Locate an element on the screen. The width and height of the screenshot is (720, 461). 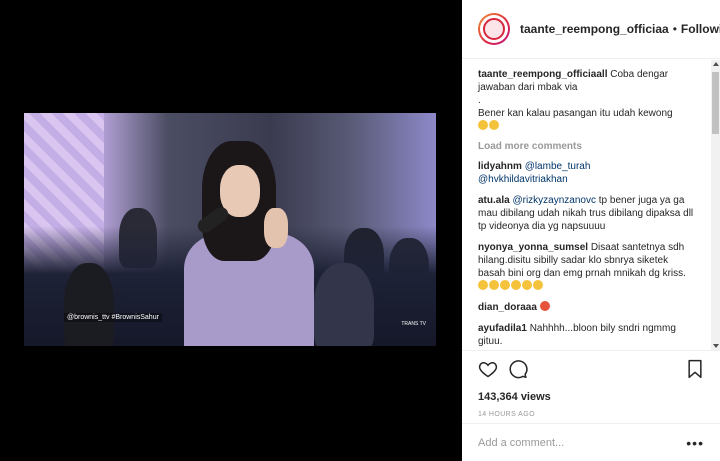
singer-hand is located at coordinates (276, 228).